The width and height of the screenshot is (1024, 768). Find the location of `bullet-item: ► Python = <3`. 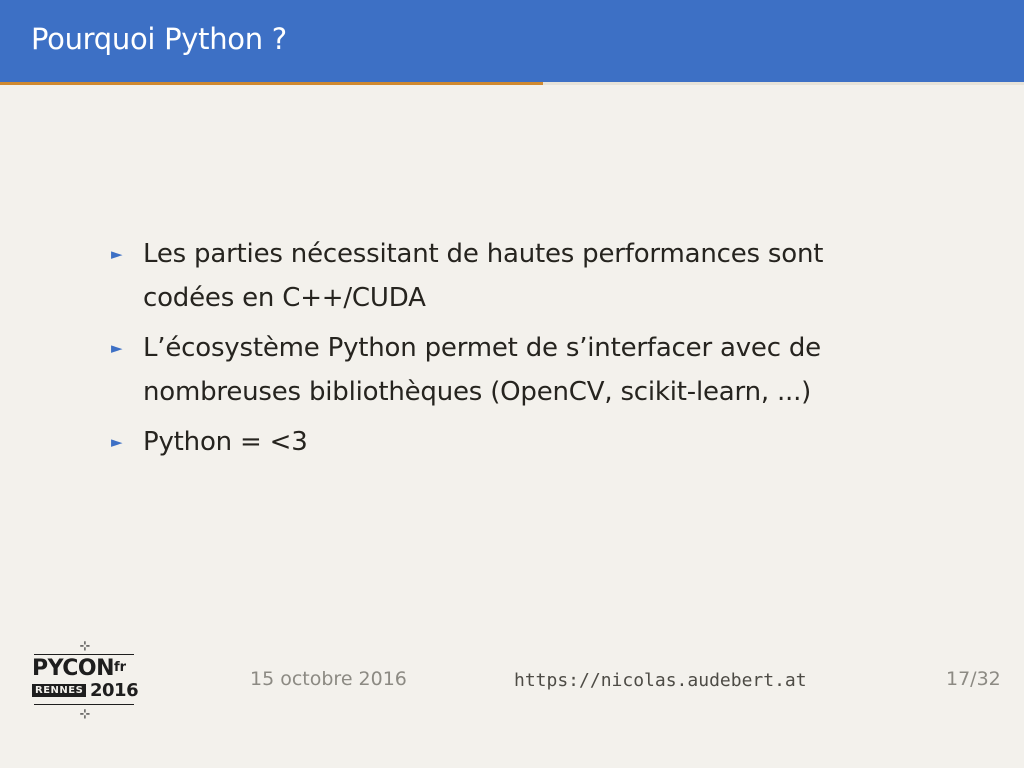

bullet-item: ► Python = <3 is located at coordinates (508, 442).